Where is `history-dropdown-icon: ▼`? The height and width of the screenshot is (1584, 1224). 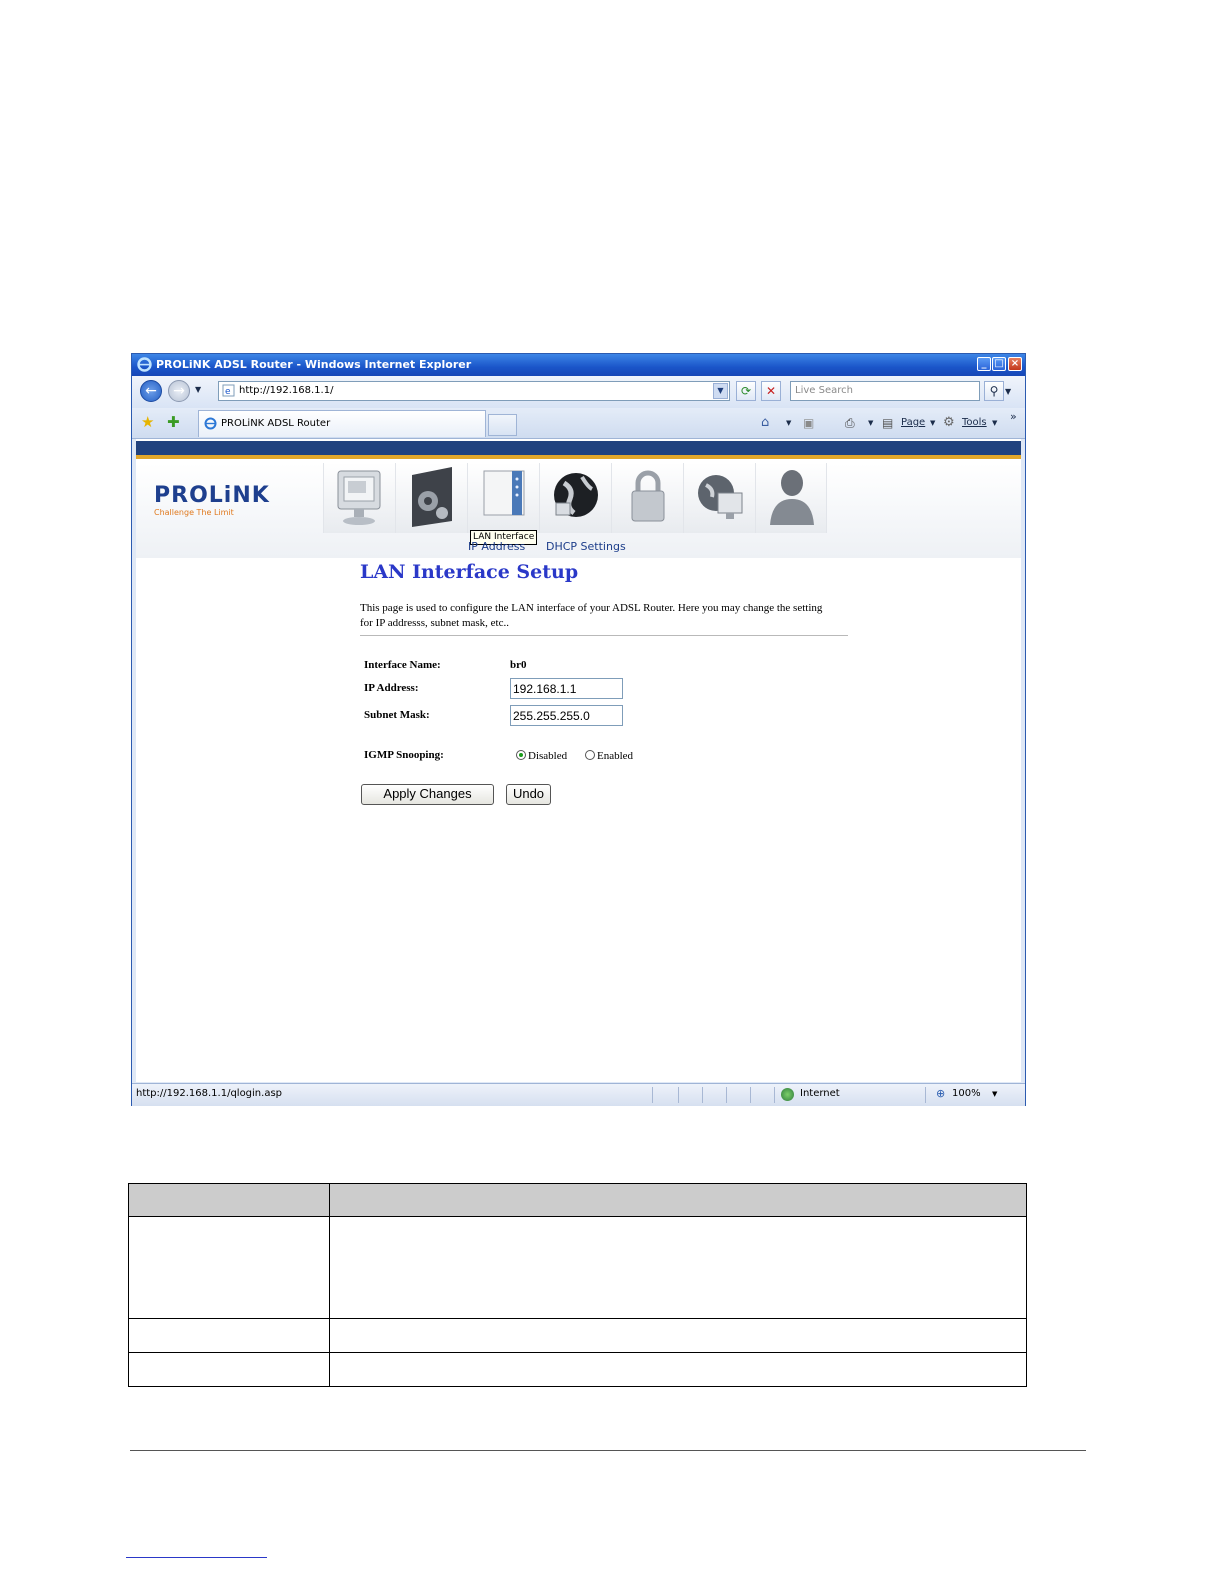
history-dropdown-icon: ▼ is located at coordinates (198, 389).